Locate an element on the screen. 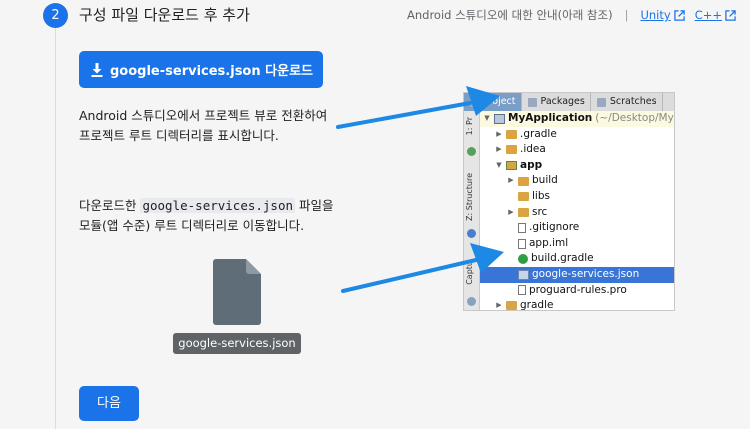  tree-row-build: ▶ build is located at coordinates (577, 181).